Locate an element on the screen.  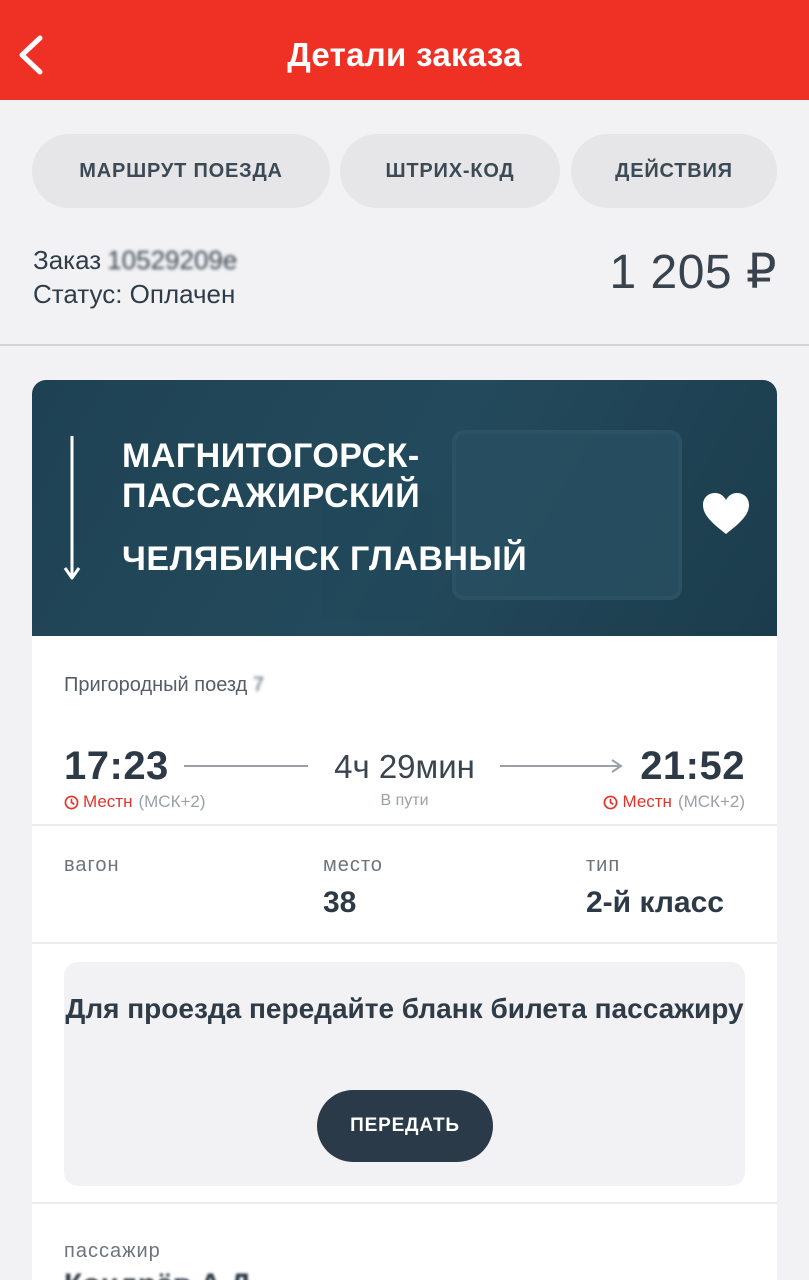
departure-station: МАГНИТОГОРСК-ПАССАЖИРСКИЙ is located at coordinates (271, 476).